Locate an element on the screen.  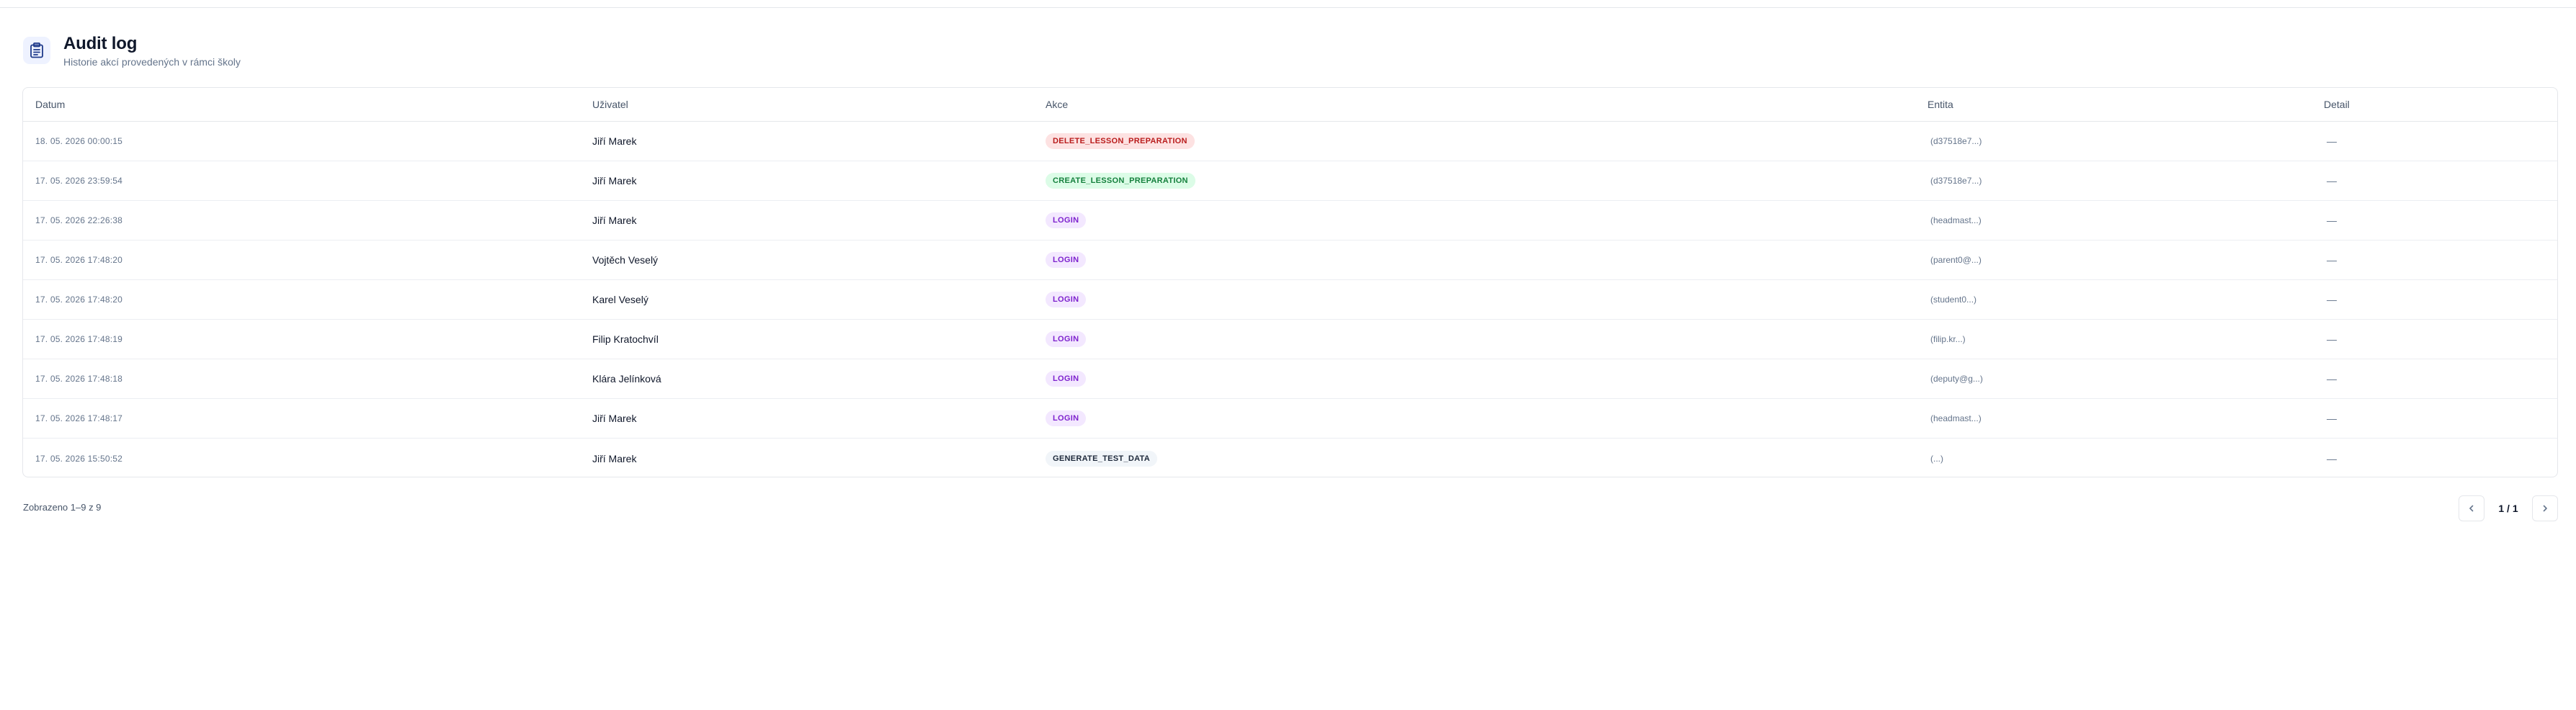
page-indicator: 1 / 1 is located at coordinates (2508, 508).